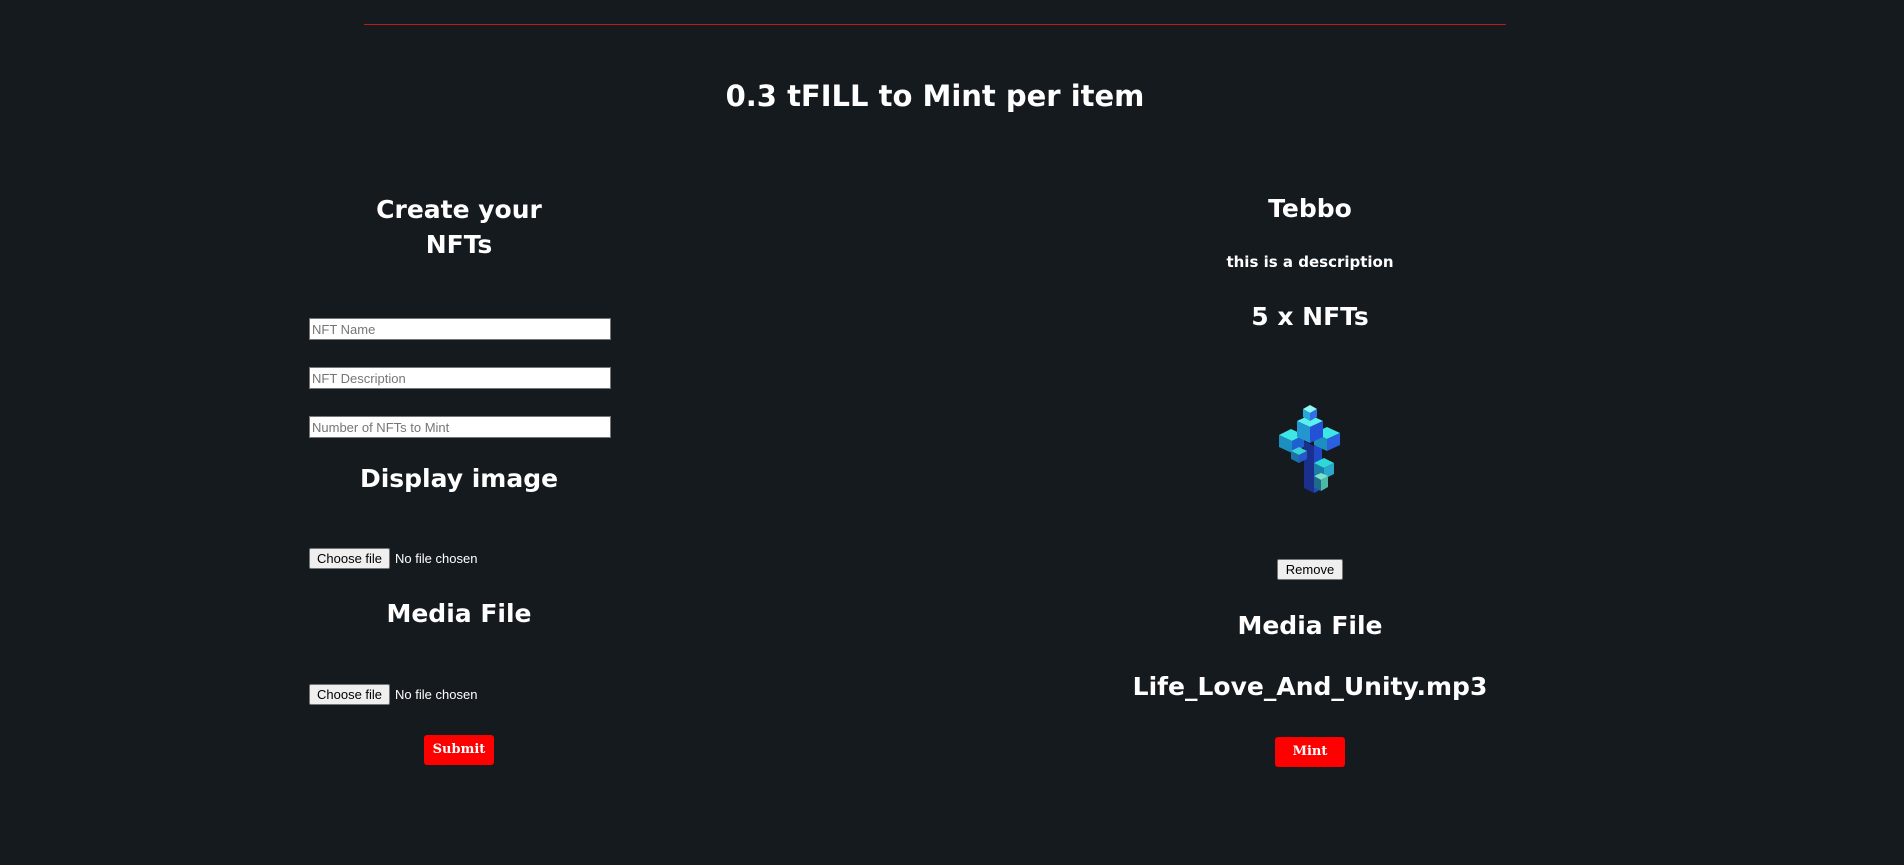 The height and width of the screenshot is (865, 1904). I want to click on display-image-choose-file-button: Choose file, so click(350, 558).